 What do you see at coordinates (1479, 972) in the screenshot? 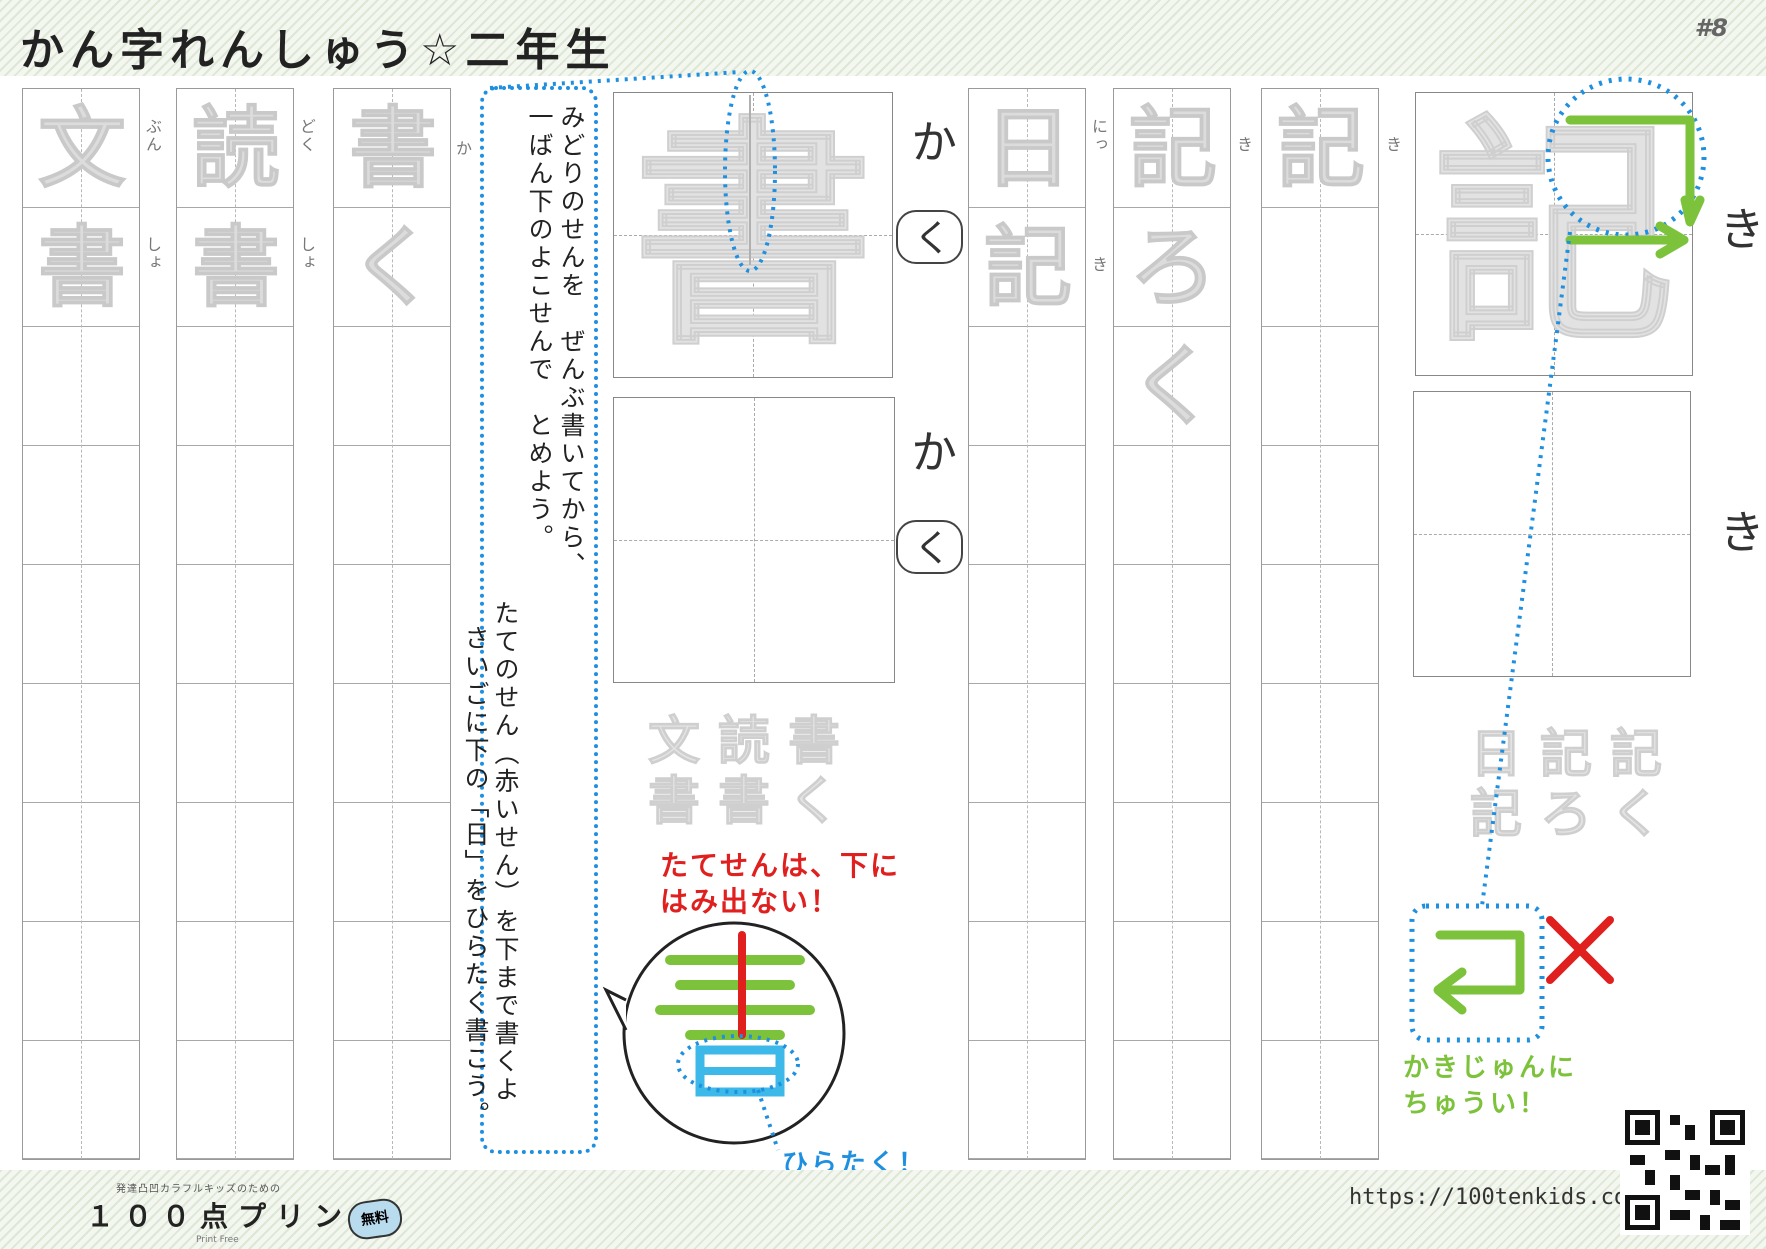
I see `wrong-order-icon` at bounding box center [1479, 972].